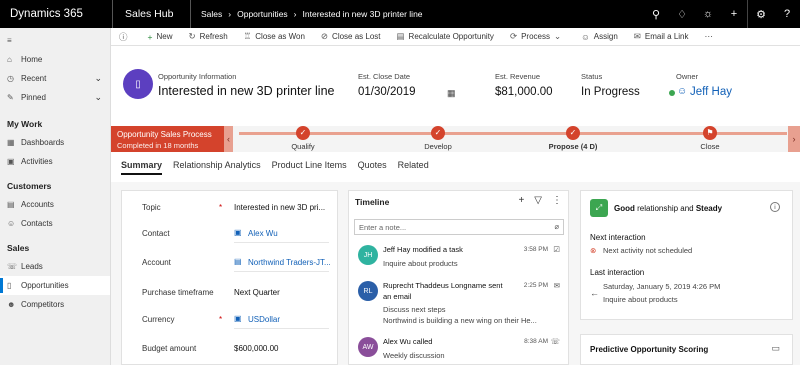  I want to click on app-name: Dynamics 365, so click(56, 14).